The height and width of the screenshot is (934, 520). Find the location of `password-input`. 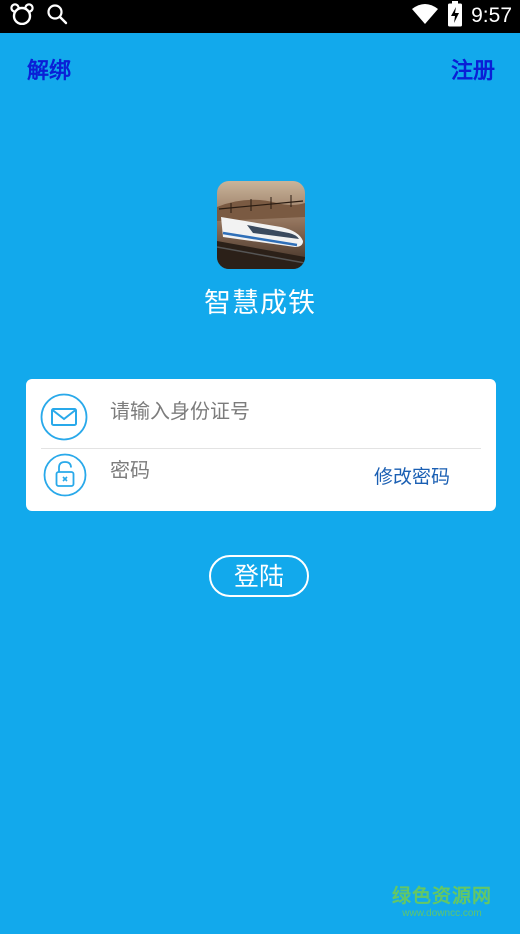

password-input is located at coordinates (240, 470).